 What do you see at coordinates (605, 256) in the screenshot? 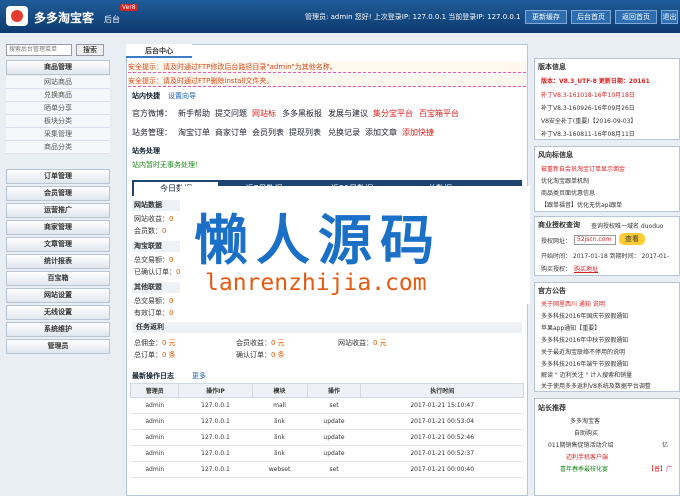
I see `auth-dates: 开始时间： 2017-01-18 到期时间： 2017-01-` at bounding box center [605, 256].